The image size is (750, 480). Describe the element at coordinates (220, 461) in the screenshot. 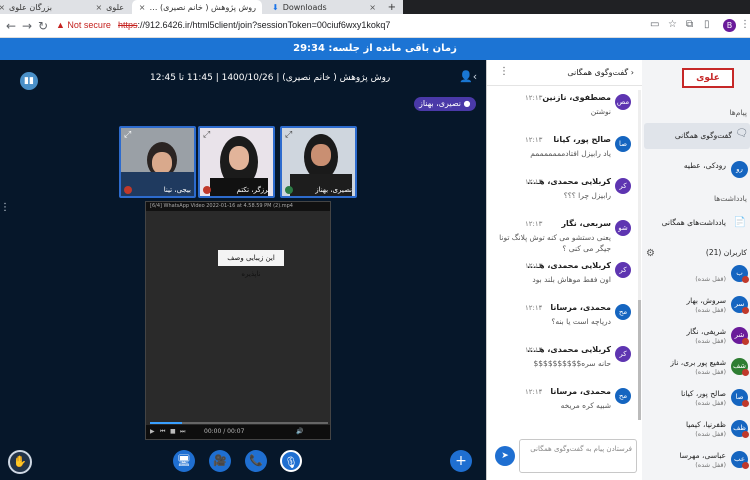

I see `camera-button: 🎥` at that location.